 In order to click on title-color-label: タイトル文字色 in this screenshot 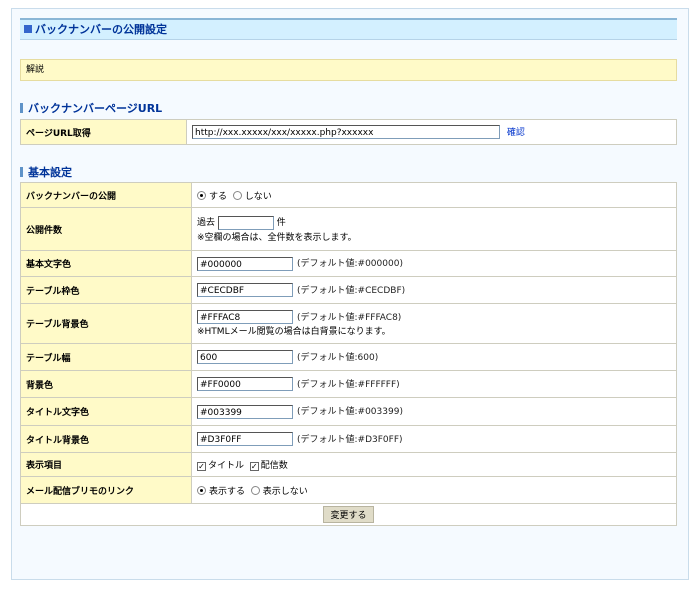, I will do `click(106, 411)`.